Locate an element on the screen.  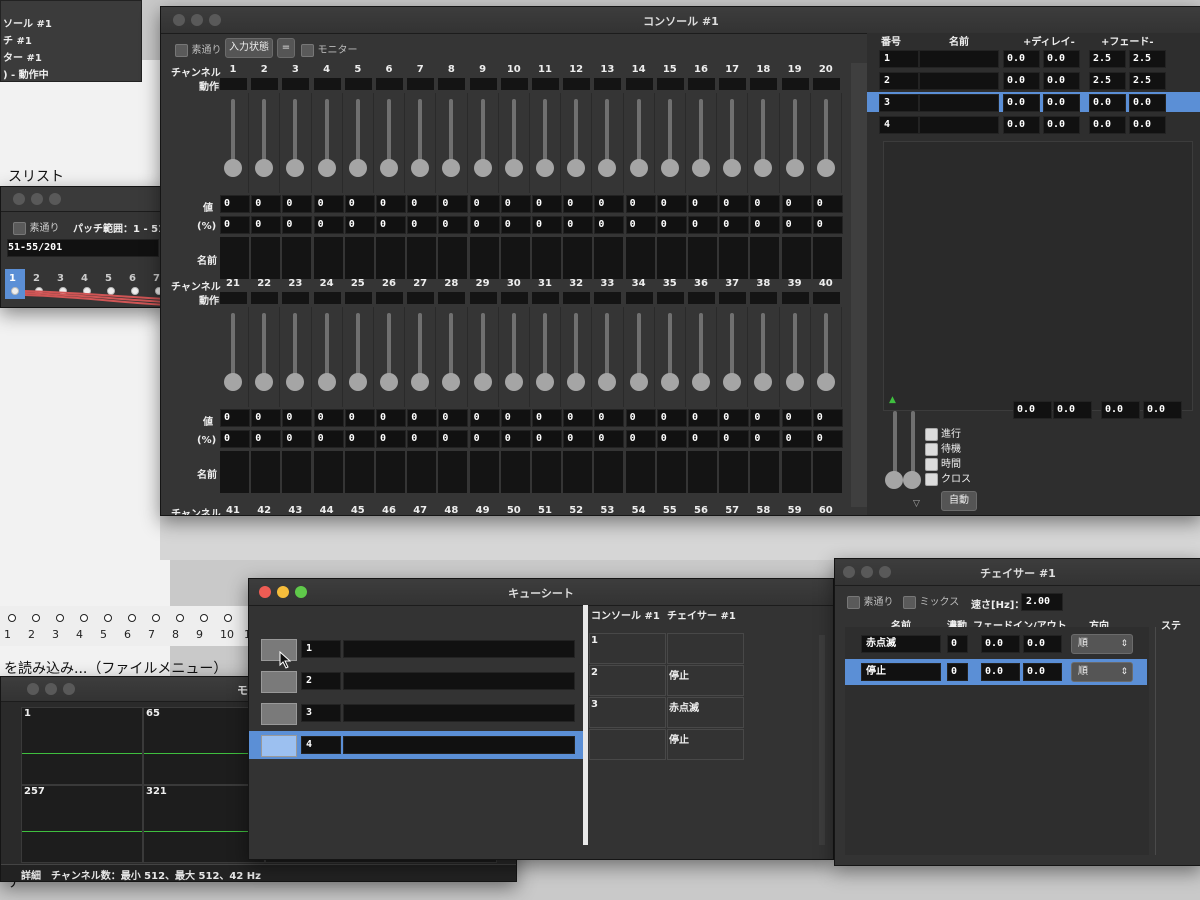
close-button is located at coordinates (19, 199).